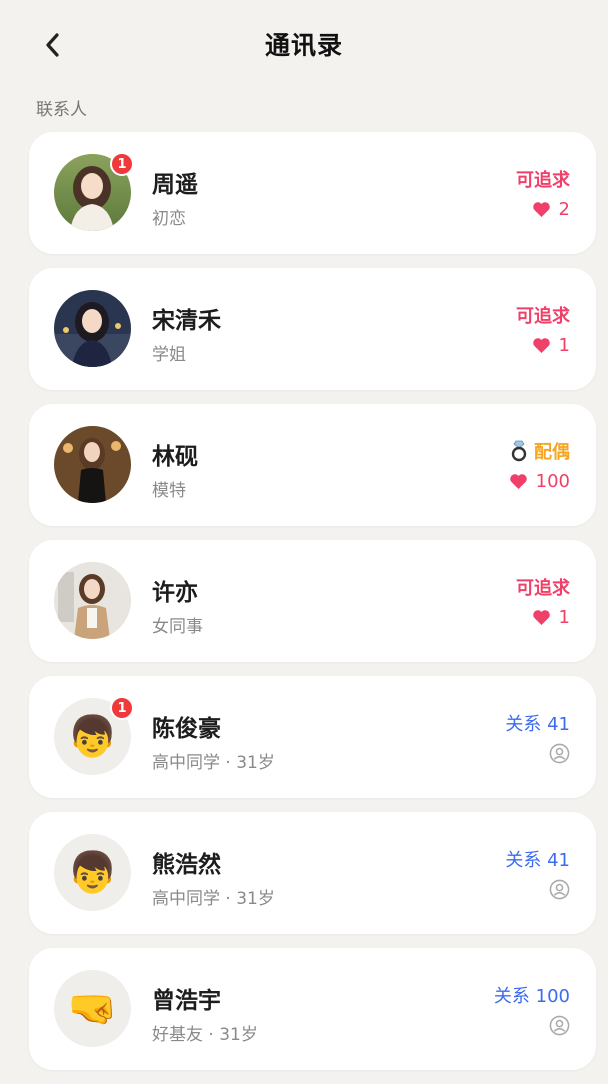 Image resolution: width=608 pixels, height=1084 pixels. Describe the element at coordinates (312, 601) in the screenshot. I see `contact-card: 许亦 女同事 可追求 1` at that location.